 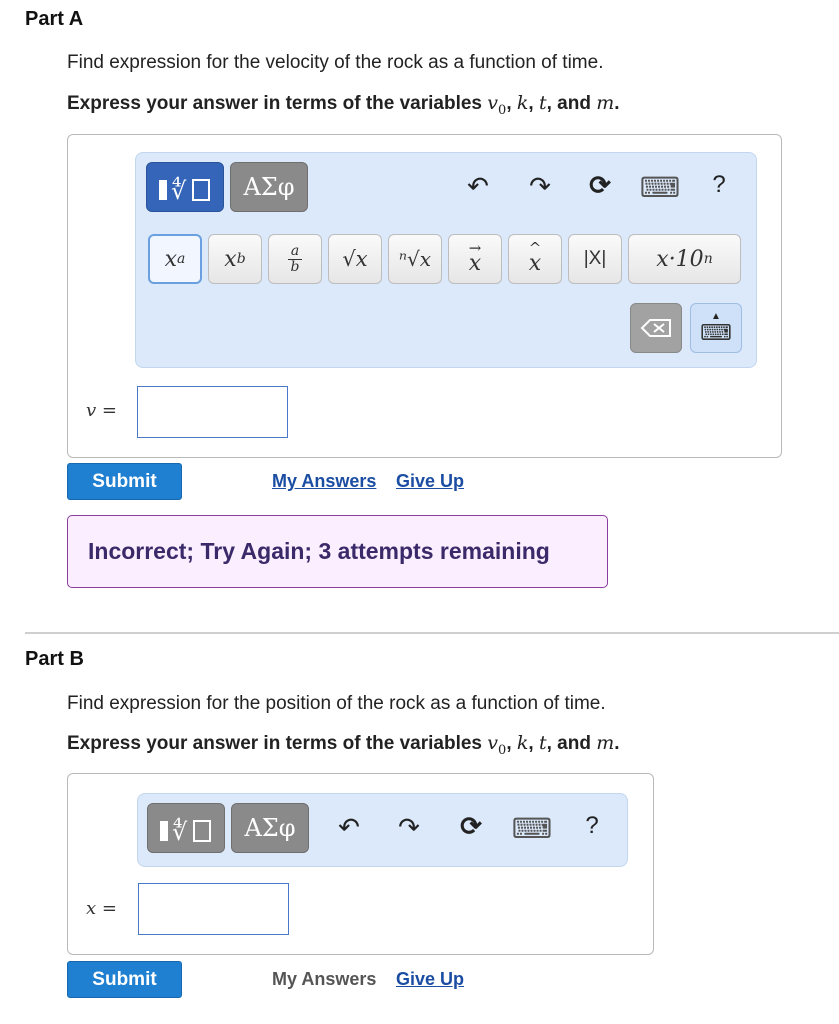 I want to click on part-a-answer-input, so click(x=212, y=412).